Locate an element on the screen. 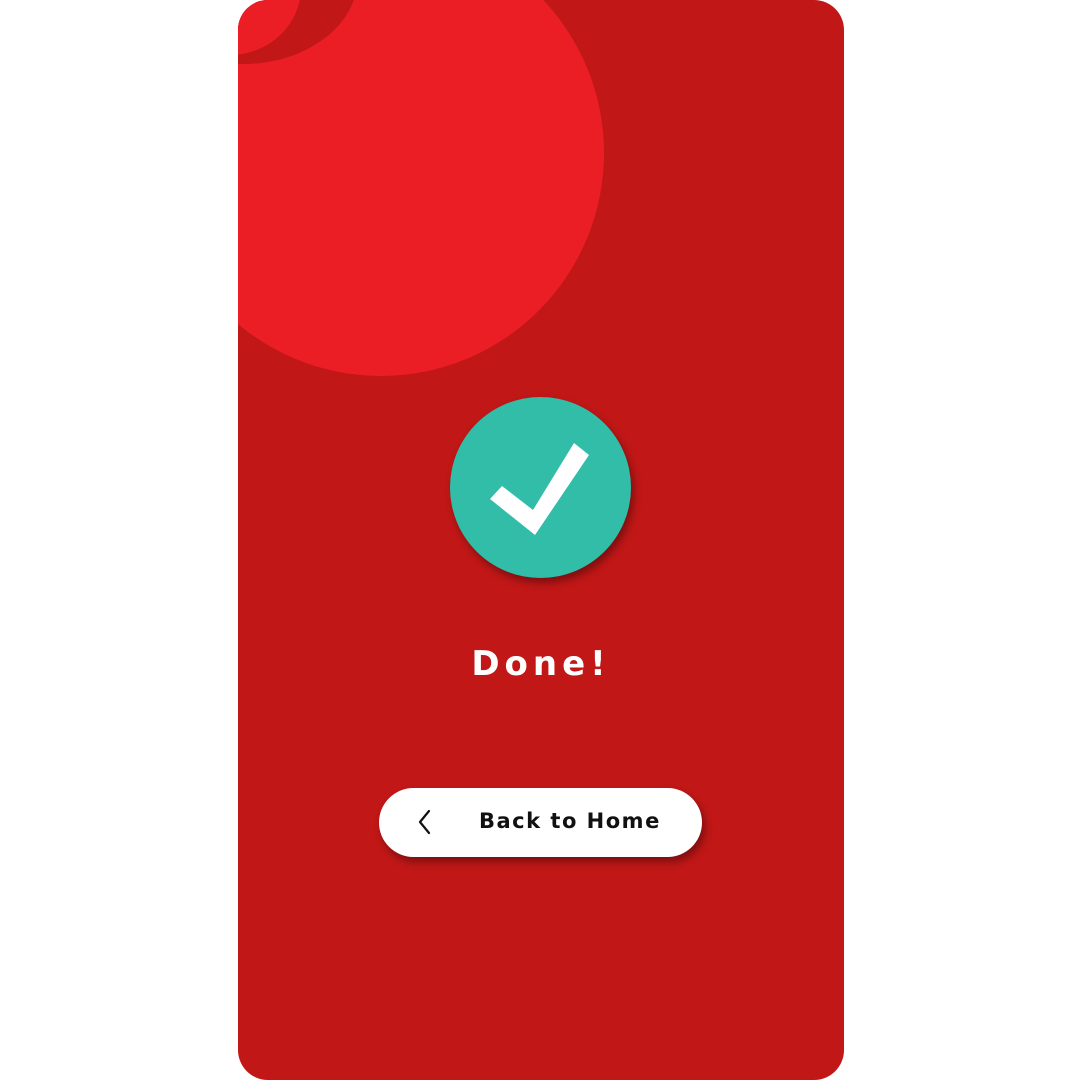 This screenshot has height=1080, width=1080. decorative-circle-large is located at coordinates (421, 188).